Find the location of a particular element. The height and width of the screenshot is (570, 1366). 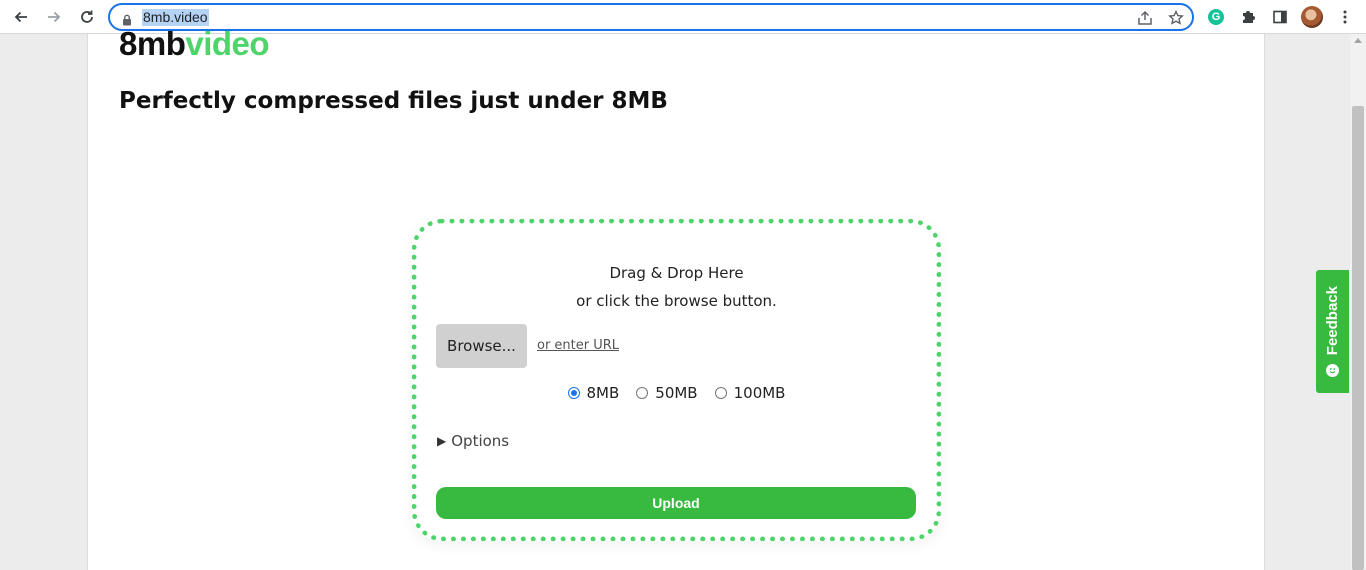

side-panel-icon is located at coordinates (1280, 17).